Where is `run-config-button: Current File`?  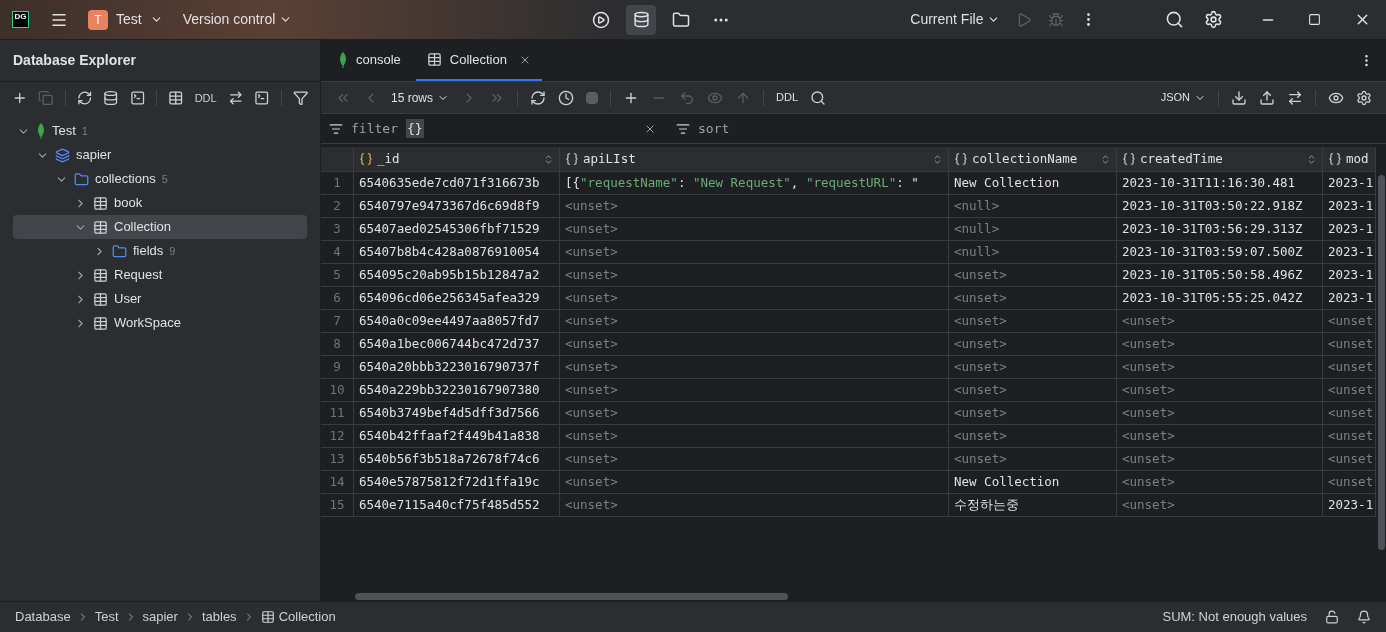 run-config-button: Current File is located at coordinates (955, 19).